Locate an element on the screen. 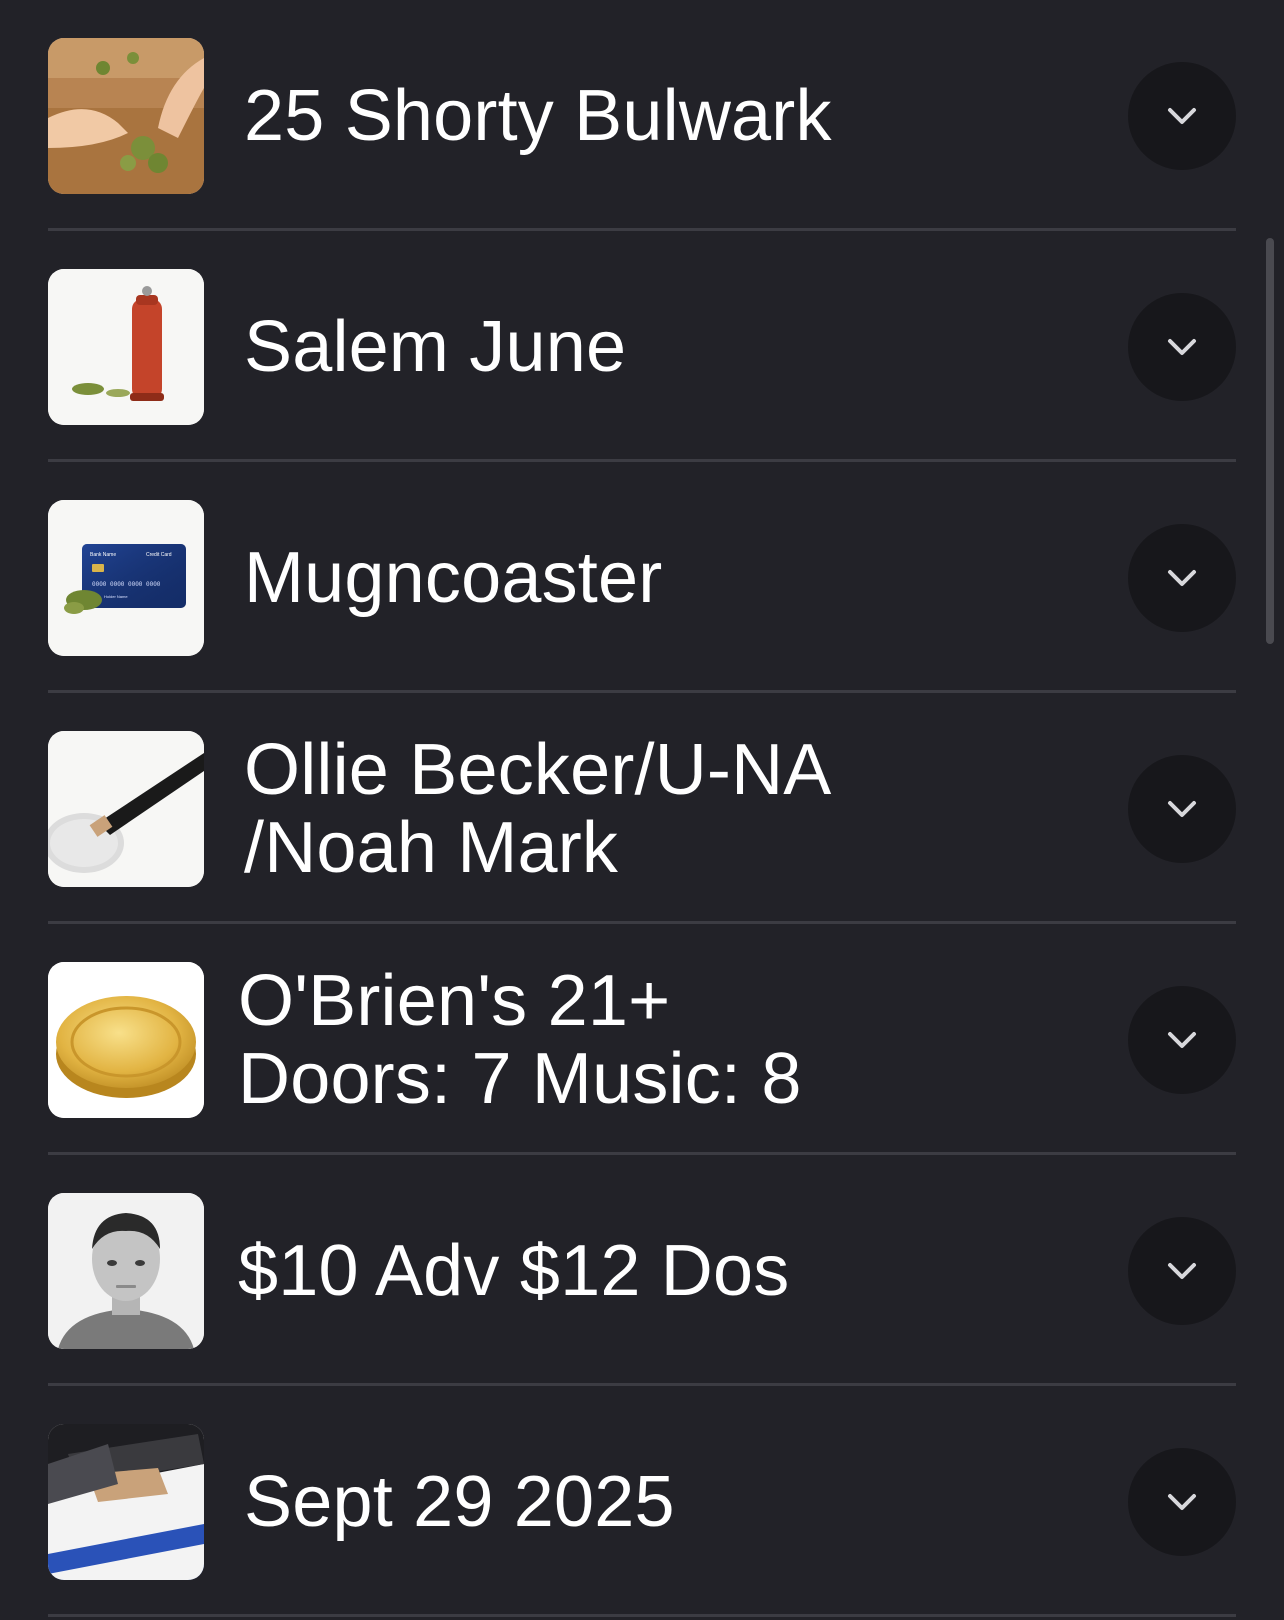 This screenshot has height=1620, width=1284. list-item: Salem June is located at coordinates (642, 346).